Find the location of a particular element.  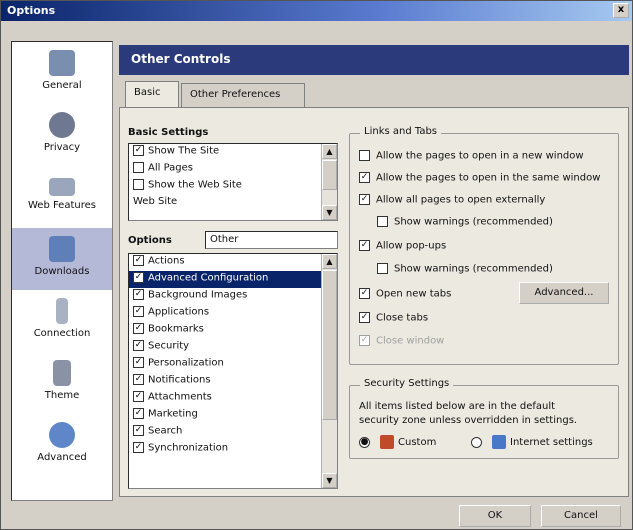

list-item: ✓ Notifications is located at coordinates (233, 381).